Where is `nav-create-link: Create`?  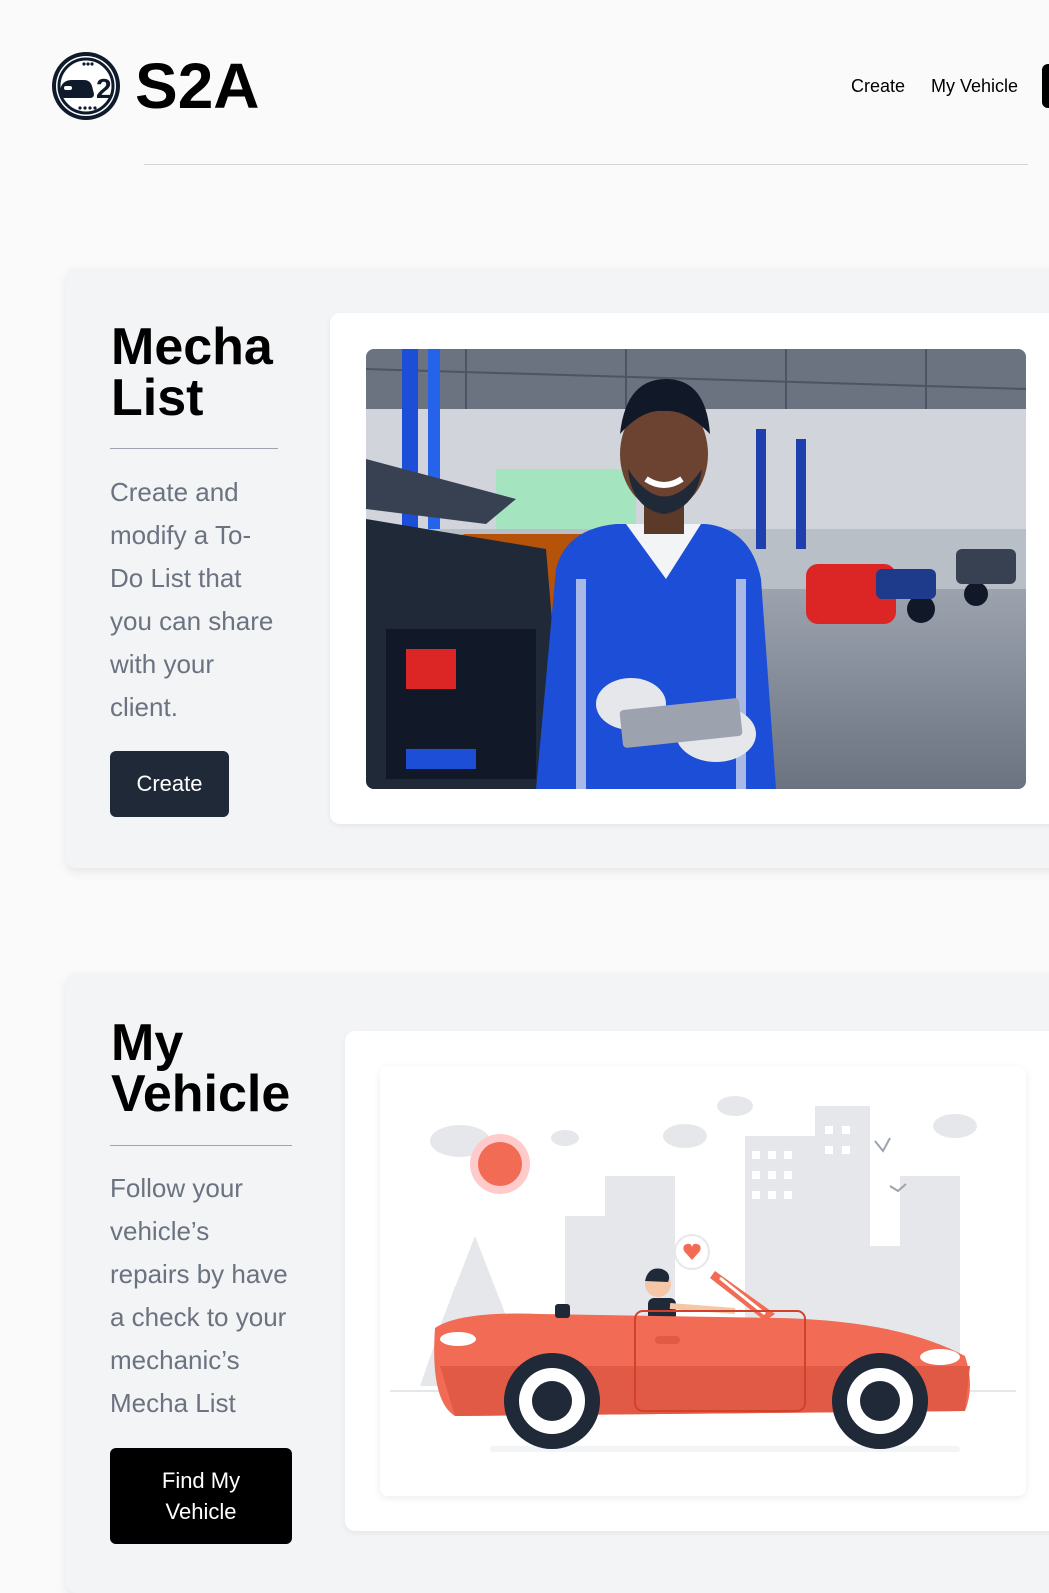
nav-create-link: Create is located at coordinates (878, 86).